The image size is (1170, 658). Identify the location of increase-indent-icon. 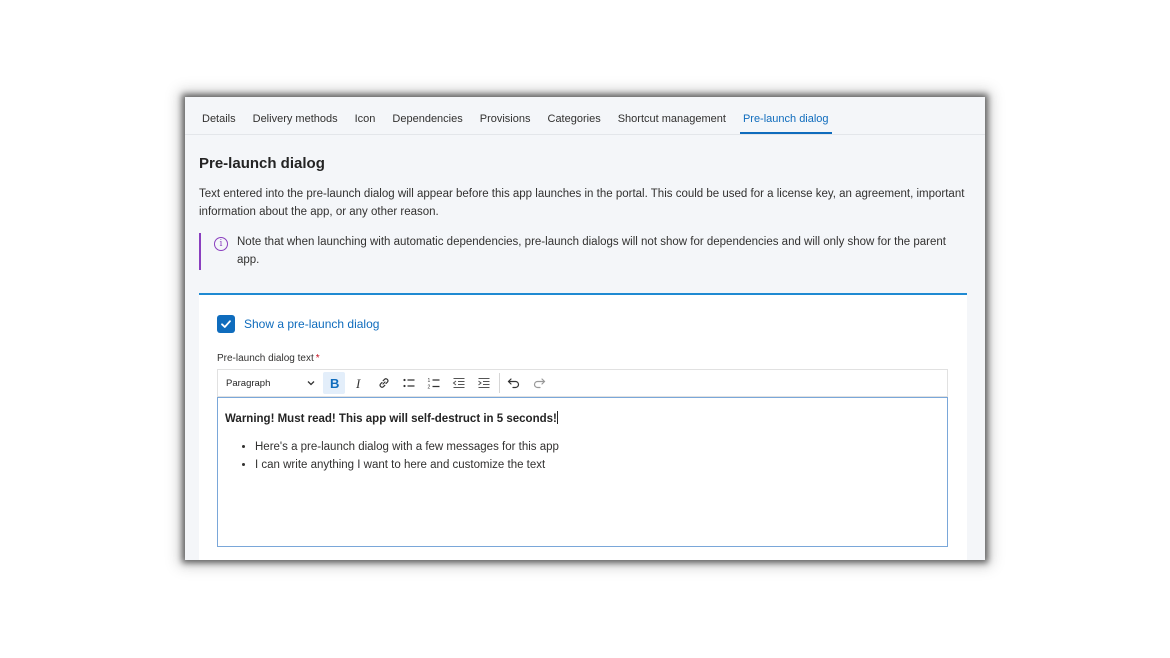
(484, 383).